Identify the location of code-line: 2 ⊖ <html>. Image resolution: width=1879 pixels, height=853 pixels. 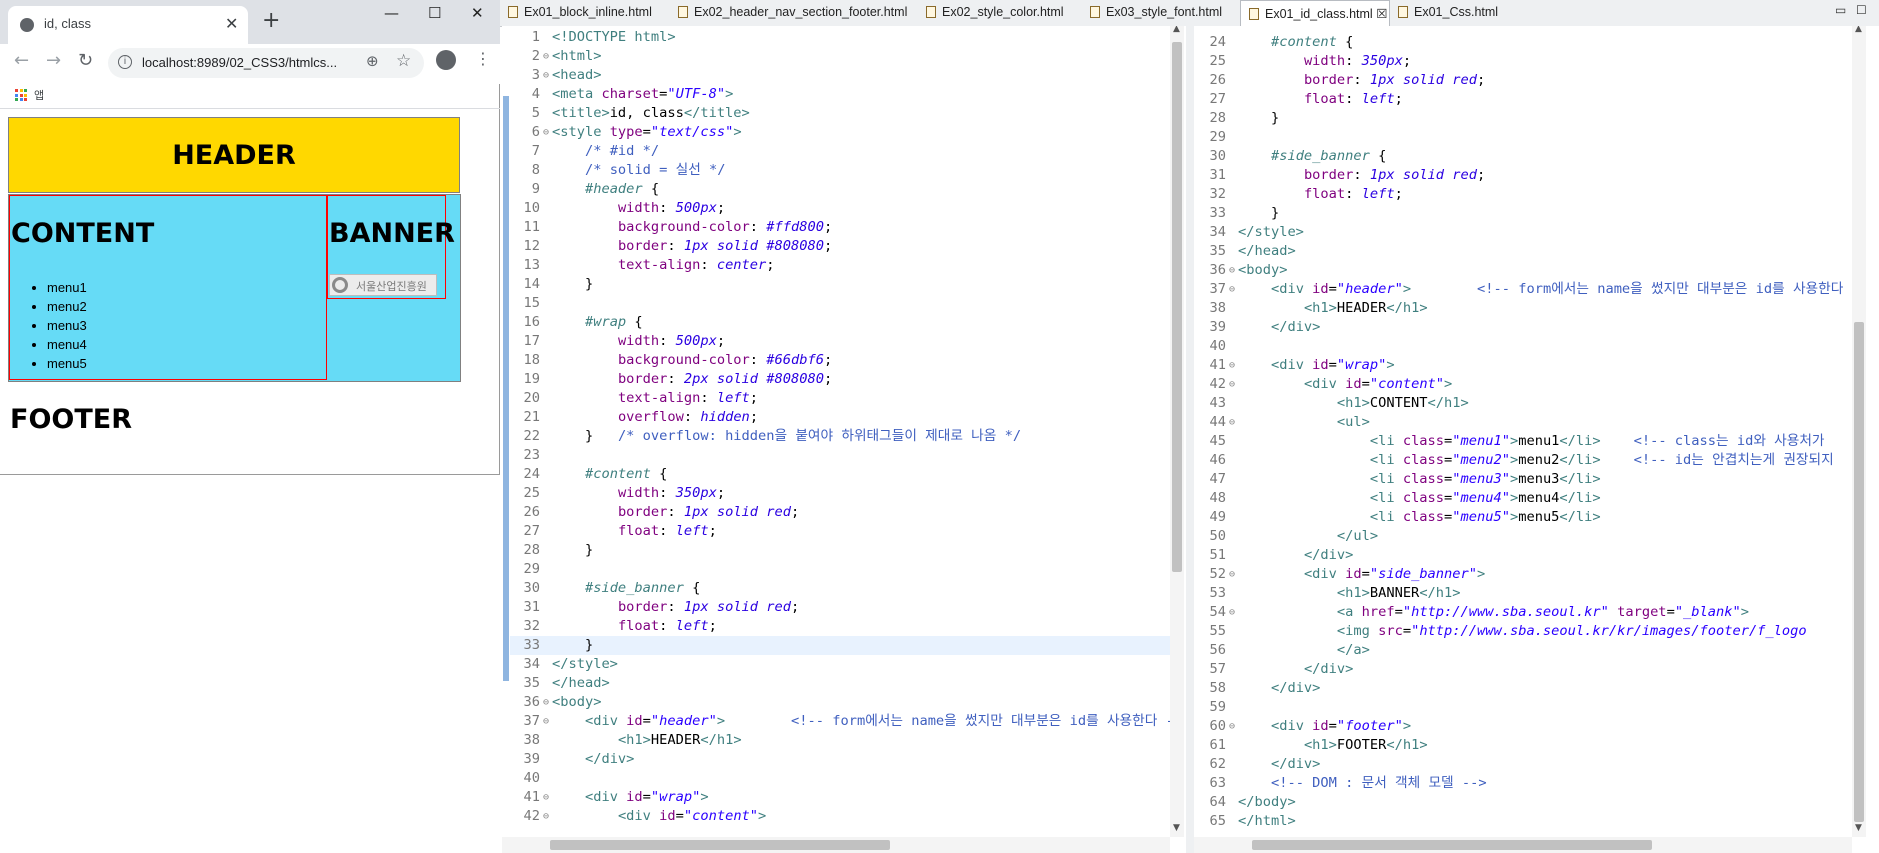
(846, 56).